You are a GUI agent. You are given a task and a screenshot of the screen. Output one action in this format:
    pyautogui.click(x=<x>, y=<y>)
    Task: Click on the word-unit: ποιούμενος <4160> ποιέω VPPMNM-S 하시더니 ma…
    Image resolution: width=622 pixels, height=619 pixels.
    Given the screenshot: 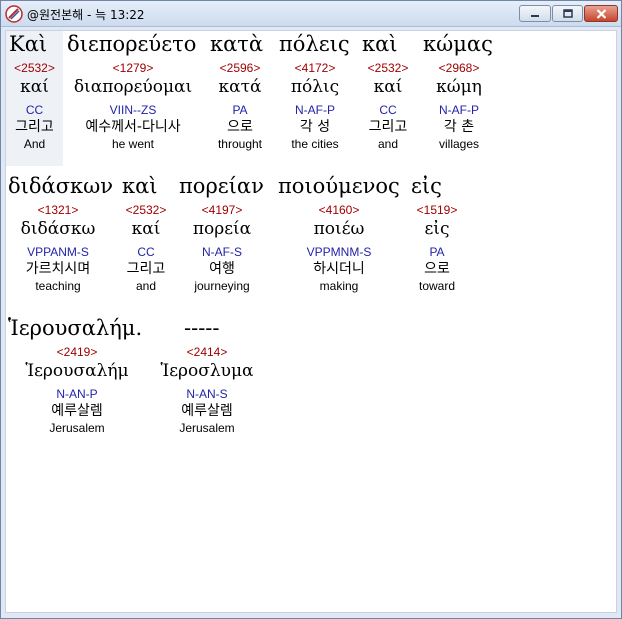 What is the action you would take?
    pyautogui.click(x=339, y=233)
    